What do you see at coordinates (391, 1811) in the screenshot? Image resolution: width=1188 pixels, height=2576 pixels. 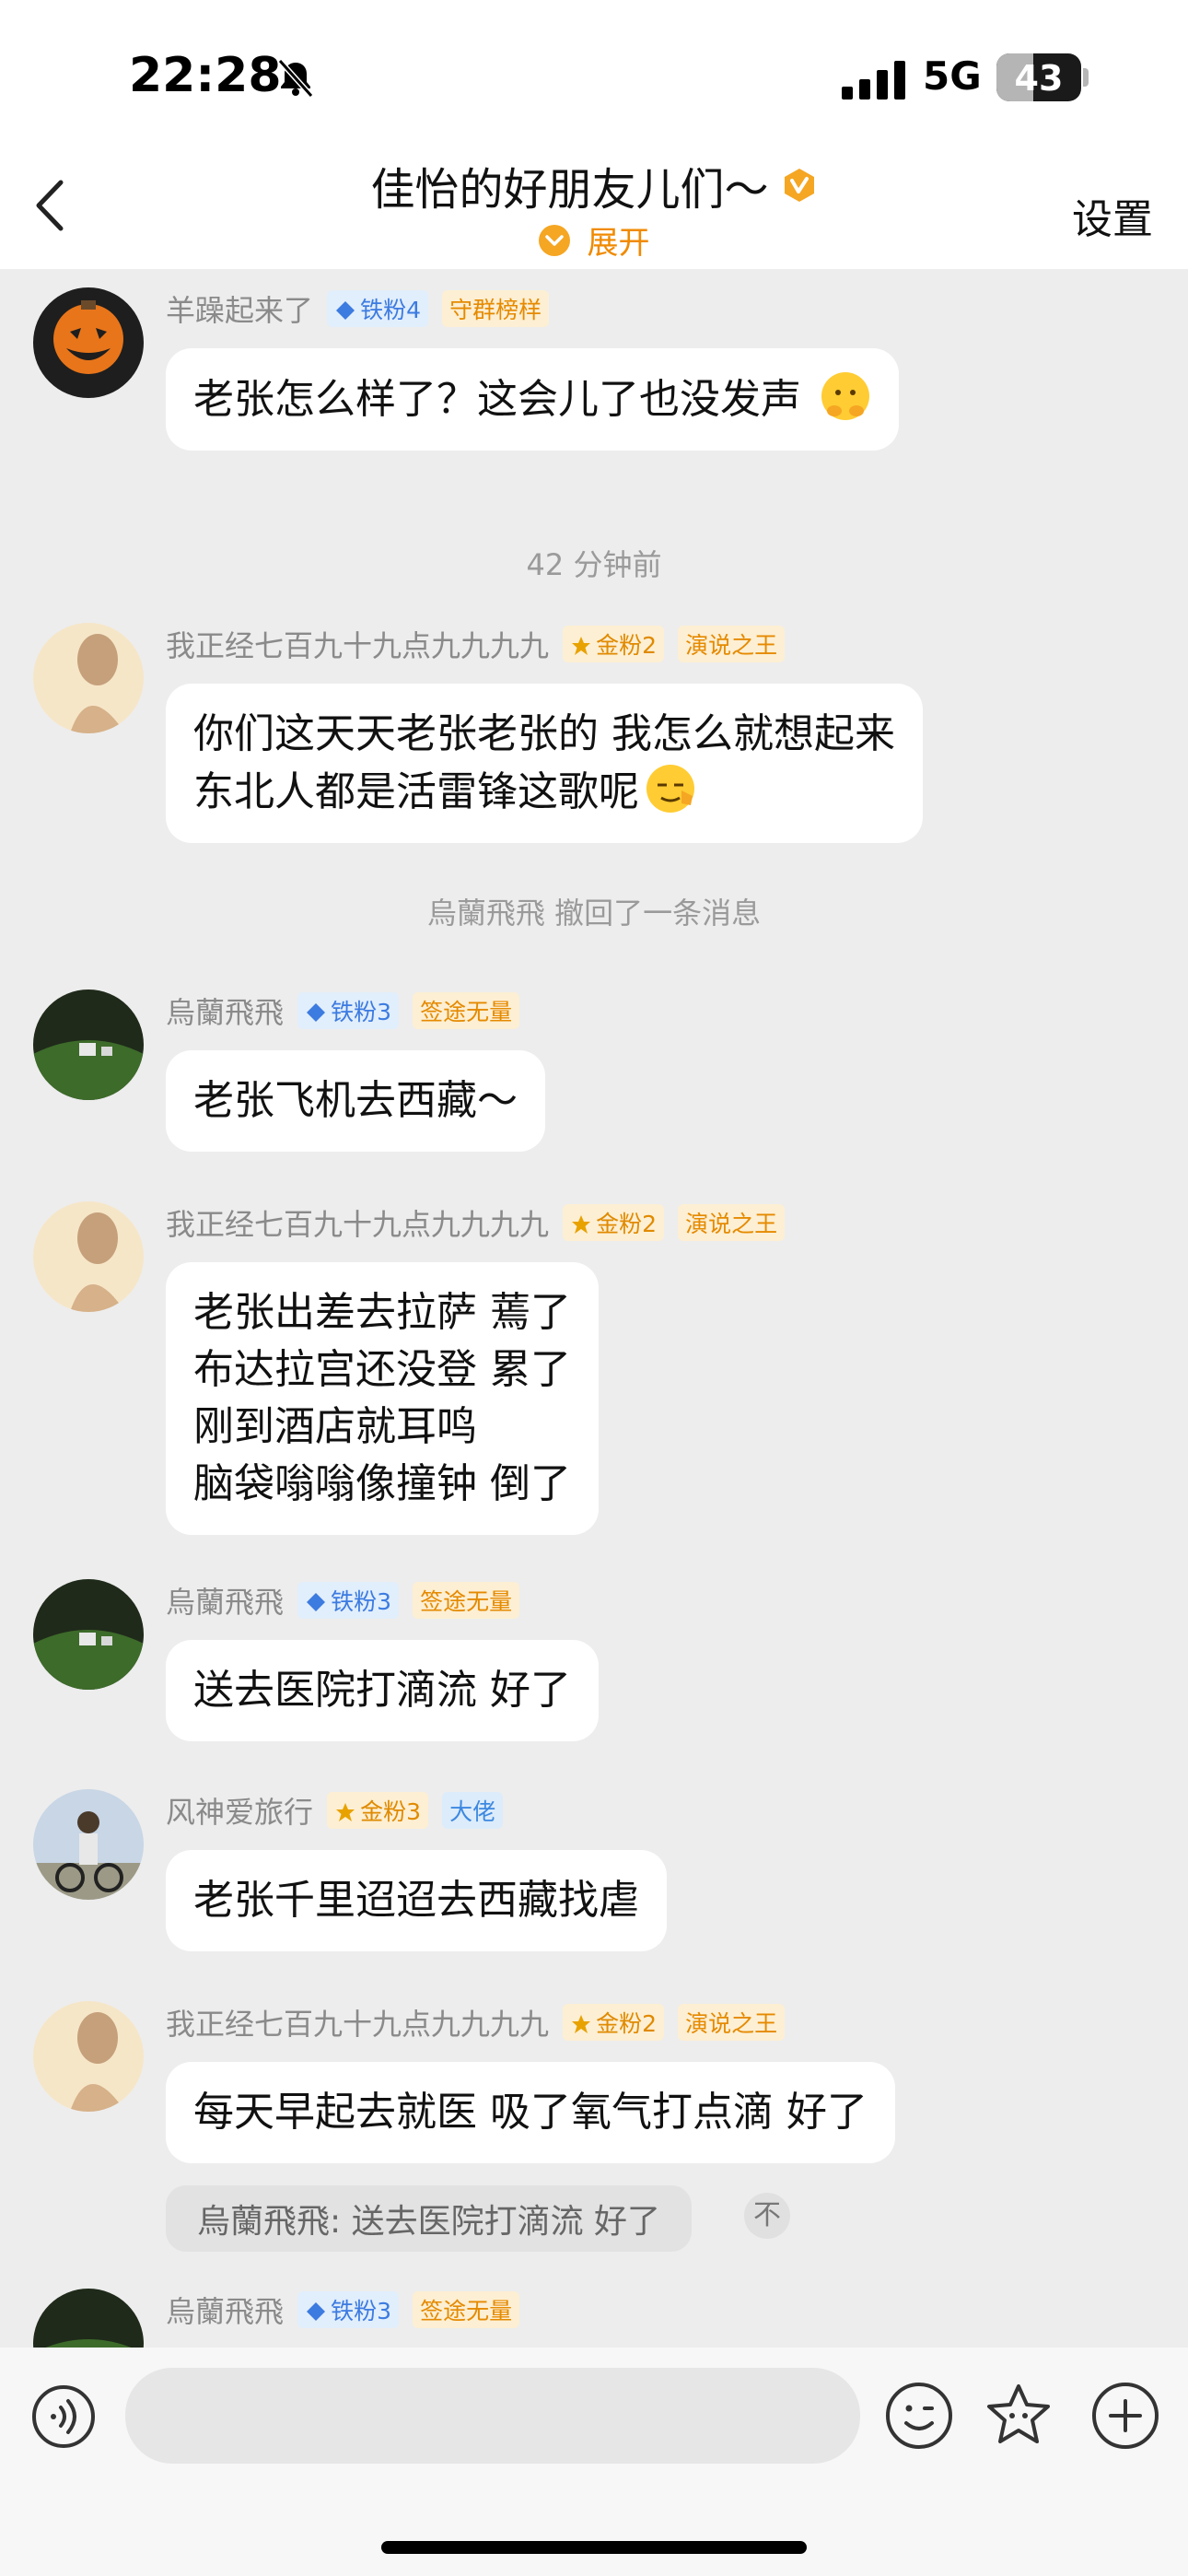 I see `fan-badge-label: 金粉3` at bounding box center [391, 1811].